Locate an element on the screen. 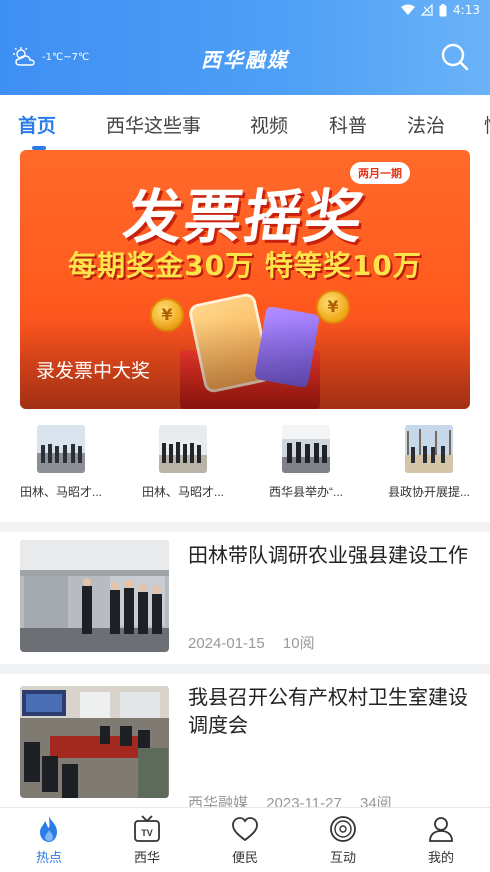 The height and width of the screenshot is (872, 490). battery-icon is located at coordinates (443, 9).